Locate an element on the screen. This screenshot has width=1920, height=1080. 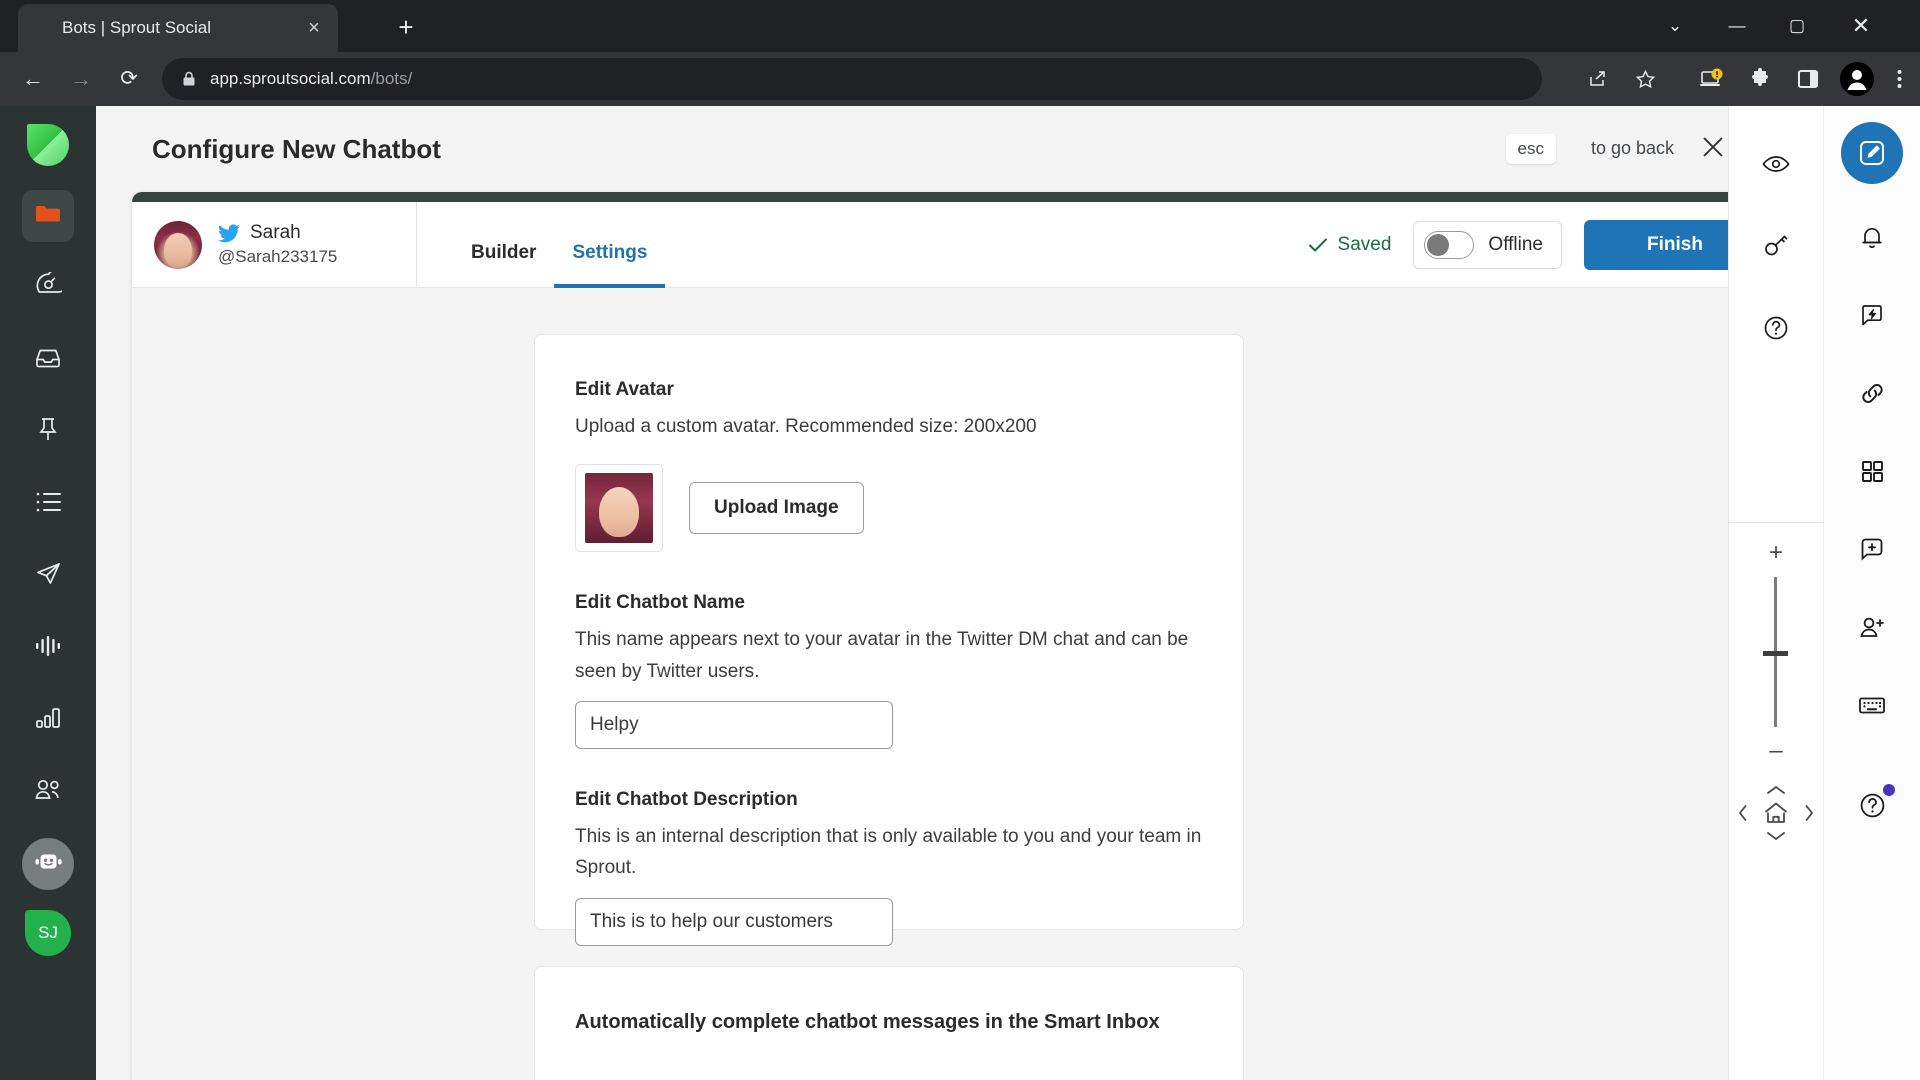
minimize-button: — is located at coordinates (1737, 26).